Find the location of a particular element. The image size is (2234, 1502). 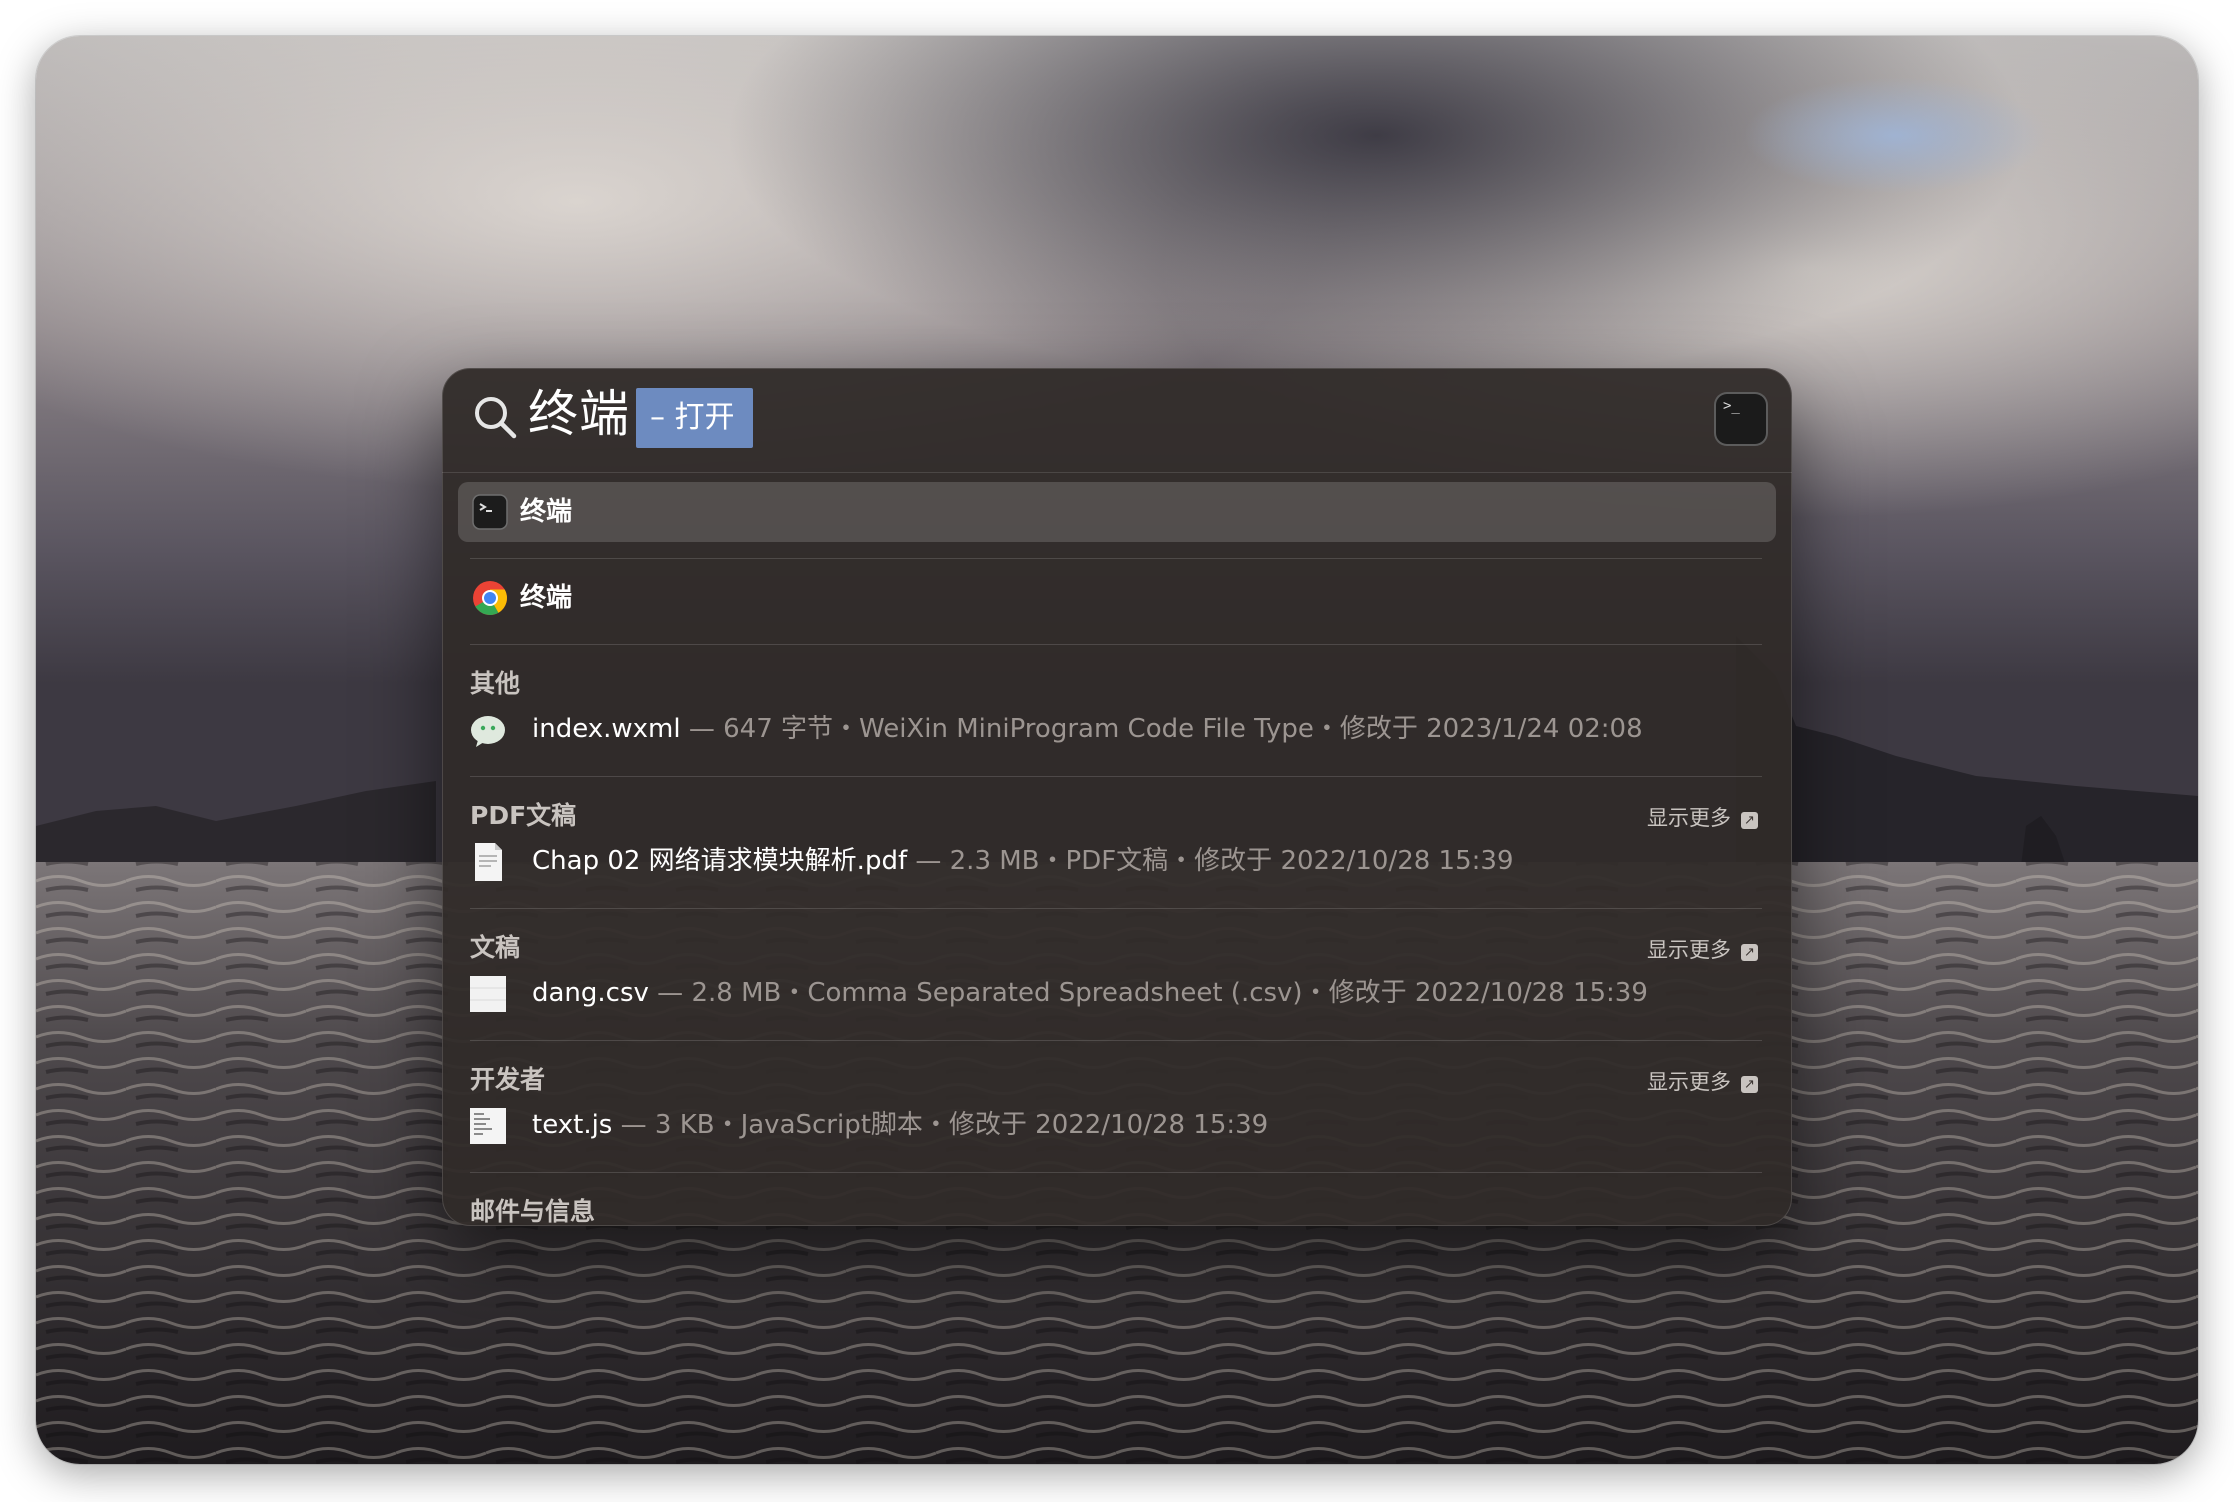

pdf-file-icon is located at coordinates (488, 862).